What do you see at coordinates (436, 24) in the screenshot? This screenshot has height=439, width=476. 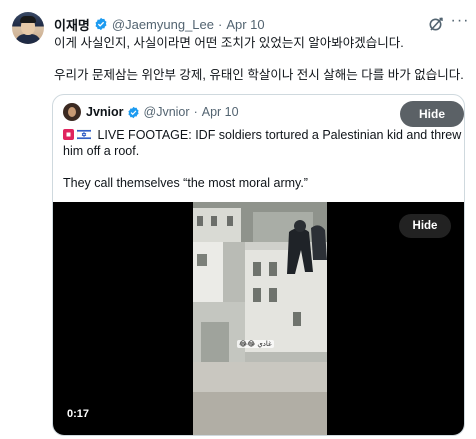 I see `grok-icon` at bounding box center [436, 24].